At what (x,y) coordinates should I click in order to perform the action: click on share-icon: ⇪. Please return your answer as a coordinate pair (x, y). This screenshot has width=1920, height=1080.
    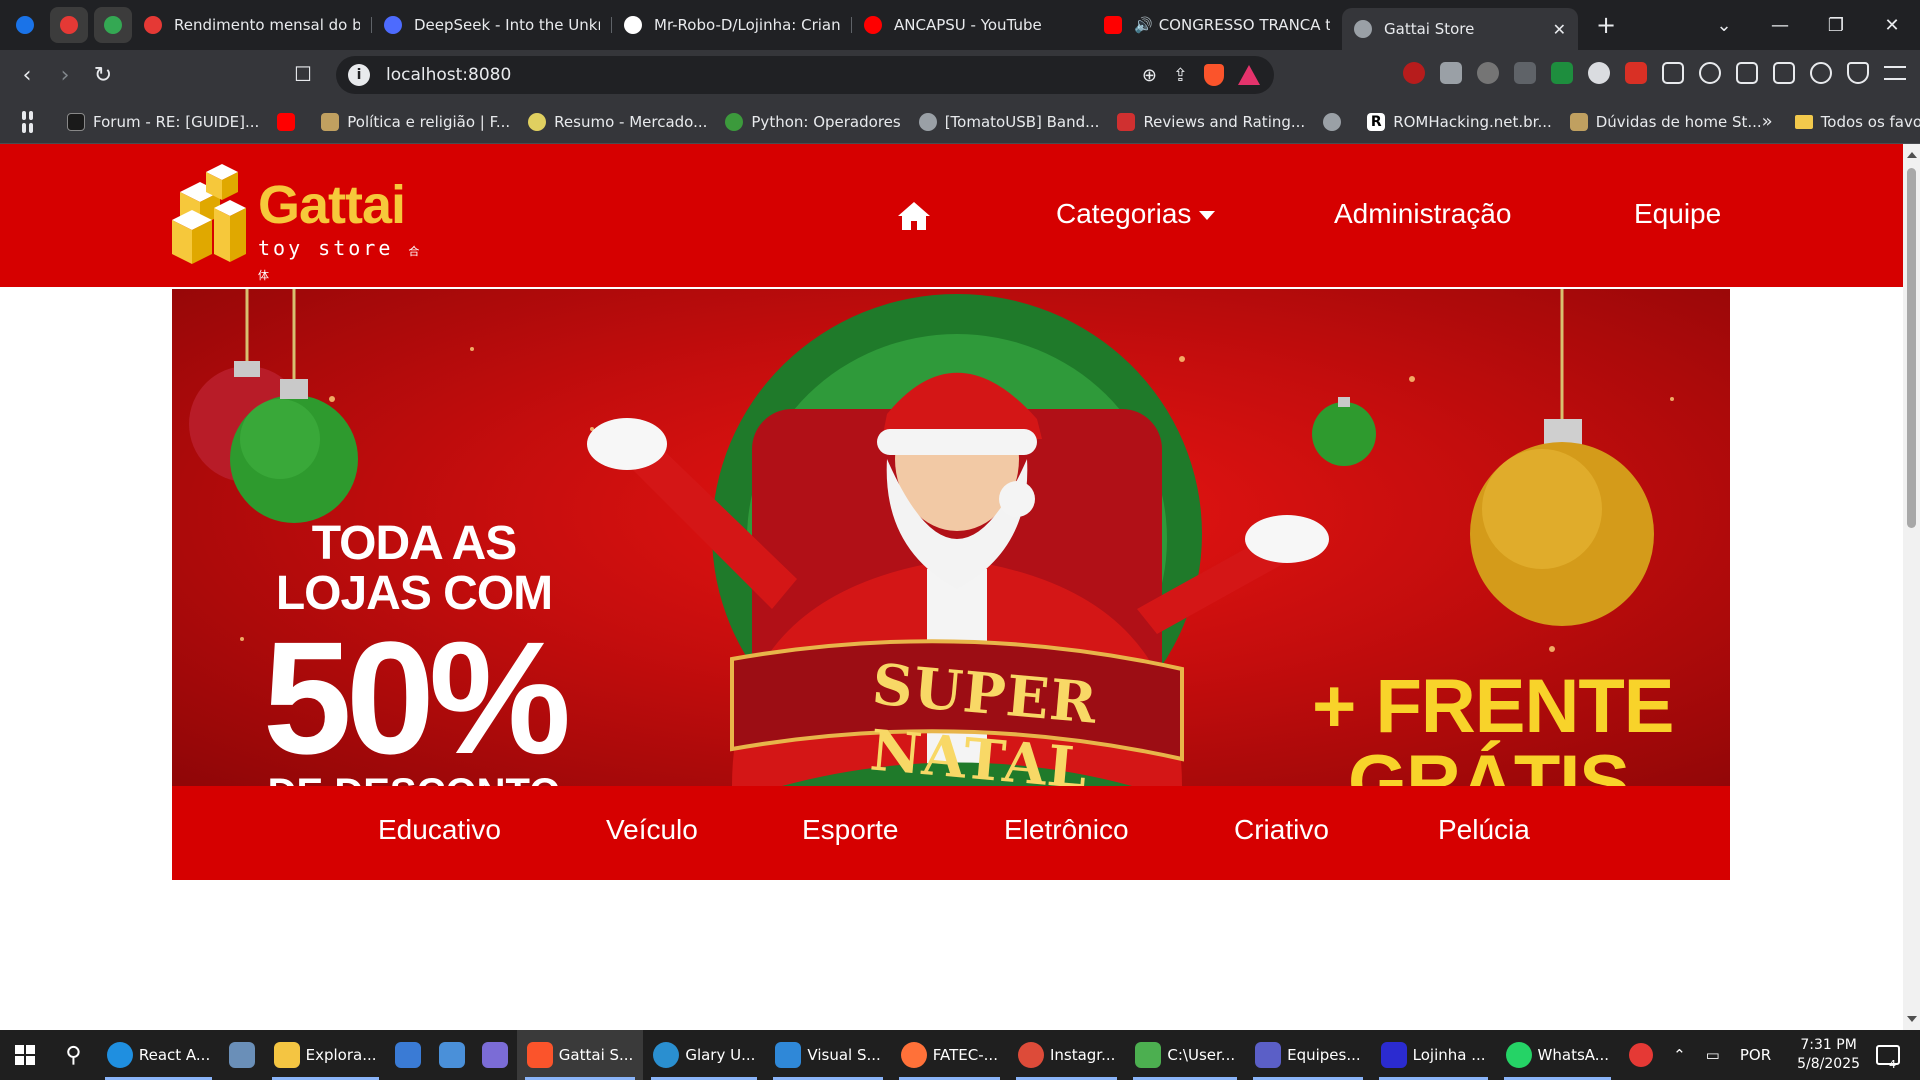
    Looking at the image, I should click on (1180, 75).